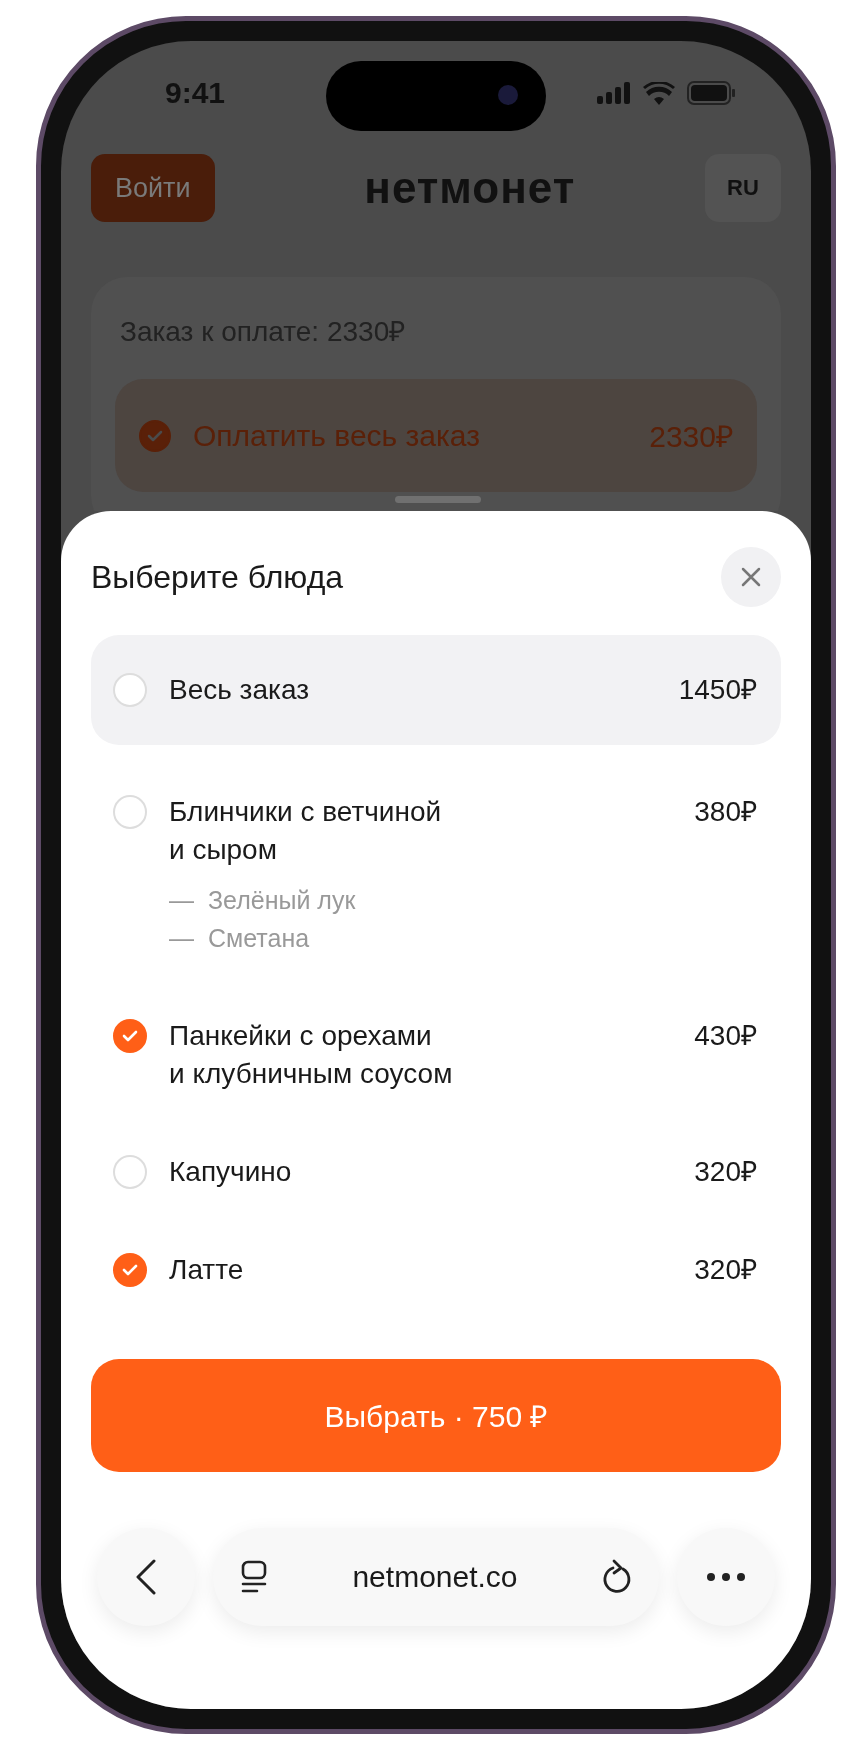 This screenshot has width=848, height=1745. What do you see at coordinates (617, 1577) in the screenshot?
I see `reload-icon` at bounding box center [617, 1577].